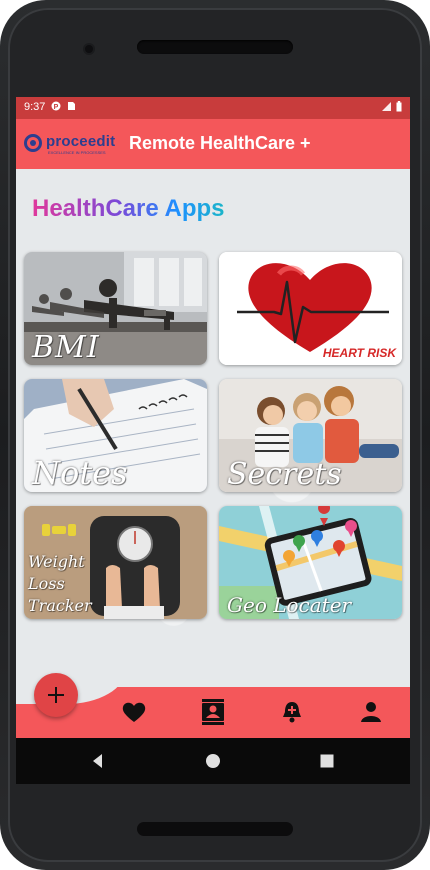 The image size is (430, 870). I want to click on bottom-speaker, so click(215, 829).